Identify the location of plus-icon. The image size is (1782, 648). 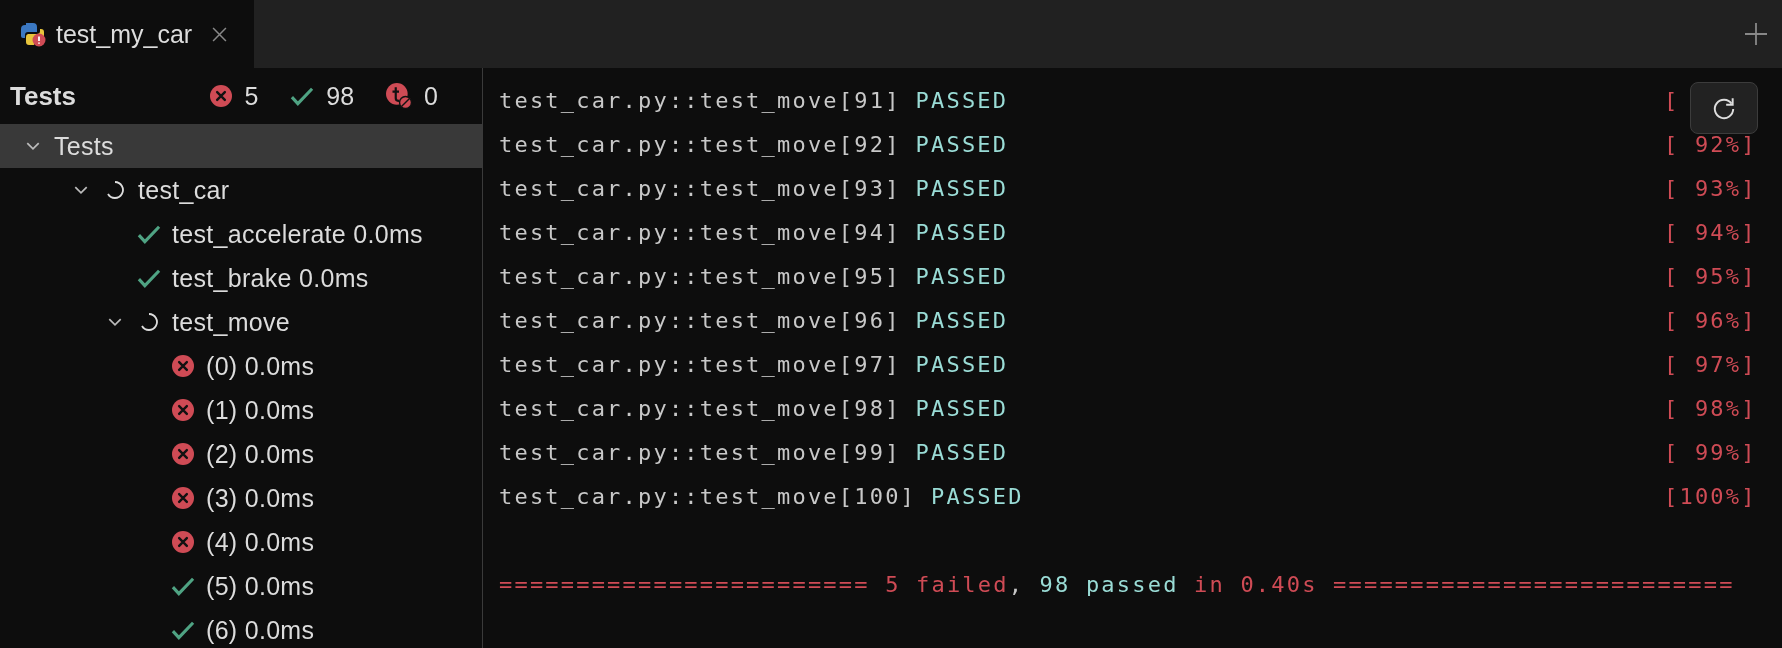
(1756, 34).